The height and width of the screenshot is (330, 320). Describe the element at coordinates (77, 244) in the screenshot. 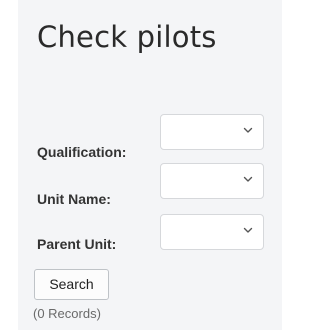

I see `parent-unit-label: Parent Unit:` at that location.